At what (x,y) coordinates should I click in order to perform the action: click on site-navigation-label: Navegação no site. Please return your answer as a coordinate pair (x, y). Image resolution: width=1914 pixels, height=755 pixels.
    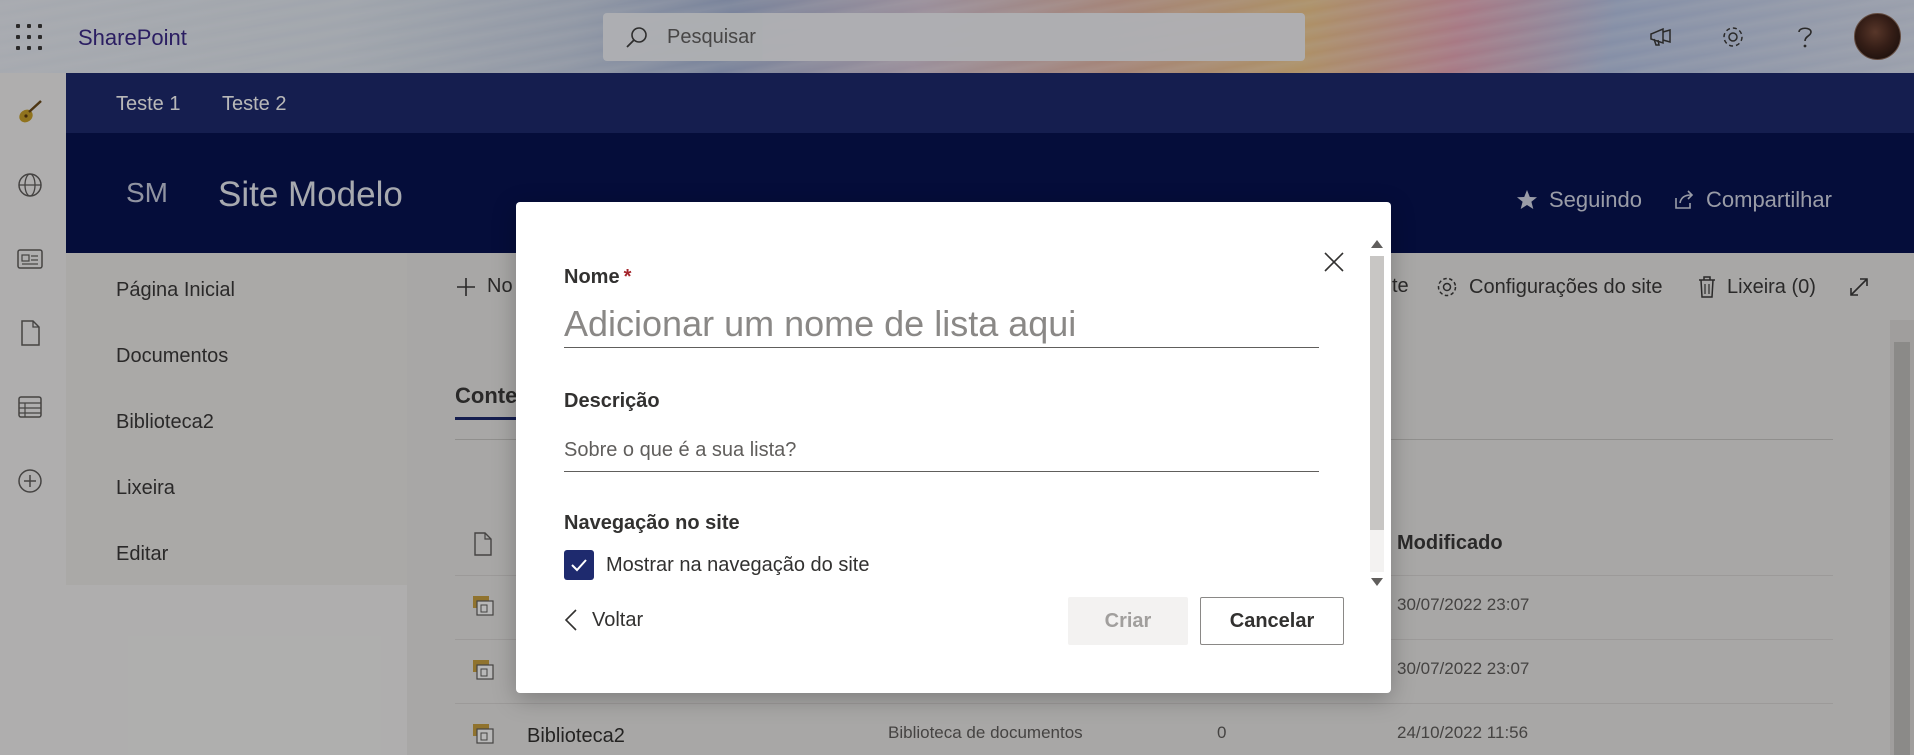
    Looking at the image, I should click on (652, 523).